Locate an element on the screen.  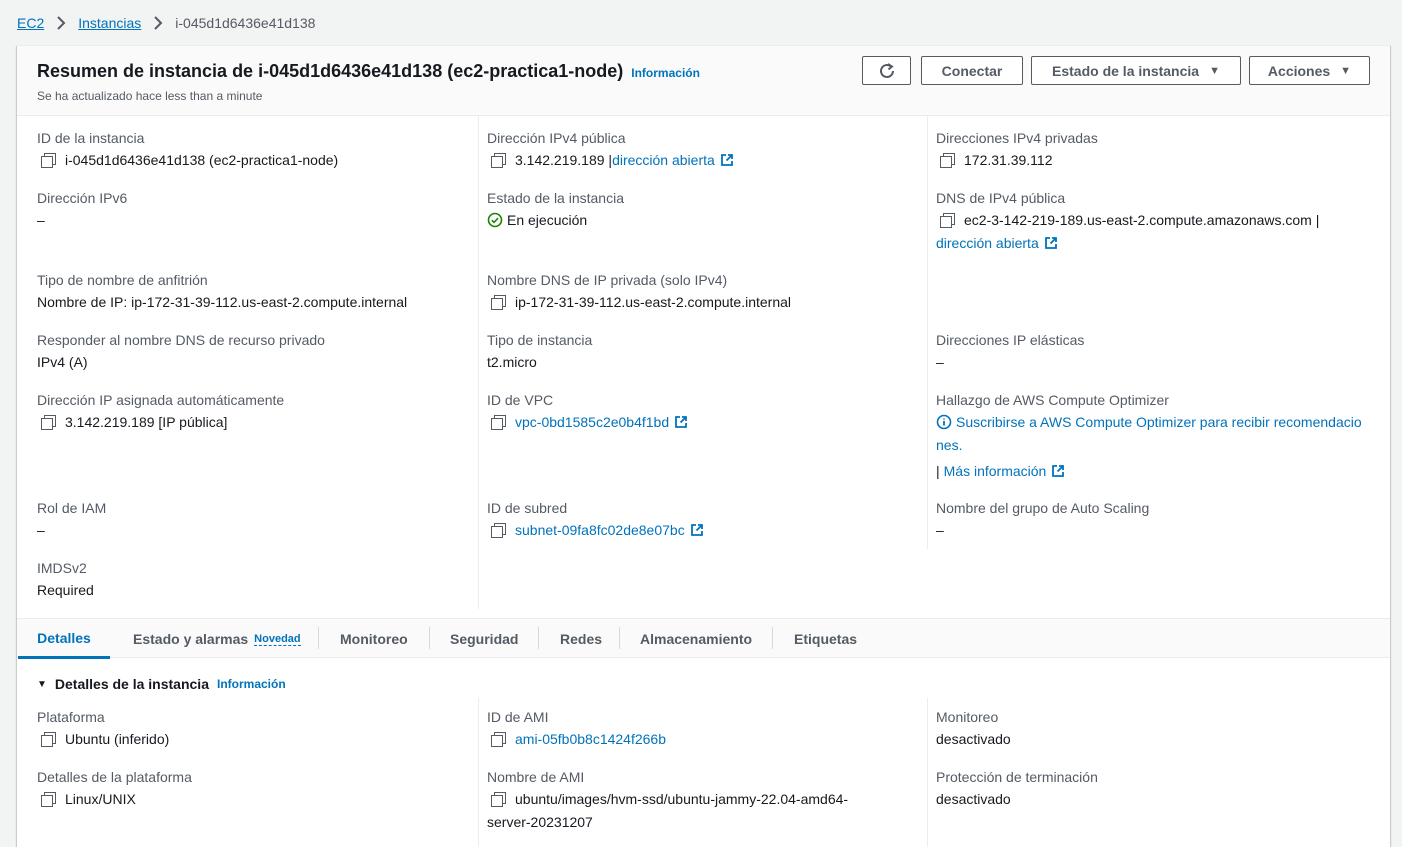
vpc-id-link: vpc-0bd1585c2e0b4f1bd is located at coordinates (592, 422).